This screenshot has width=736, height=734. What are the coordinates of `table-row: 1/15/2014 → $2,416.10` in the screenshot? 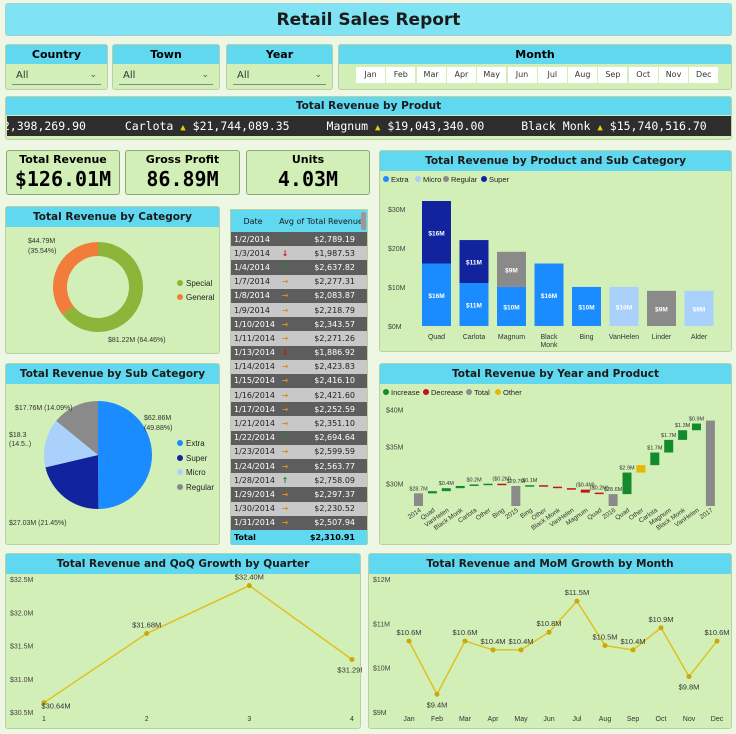 It's located at (299, 381).